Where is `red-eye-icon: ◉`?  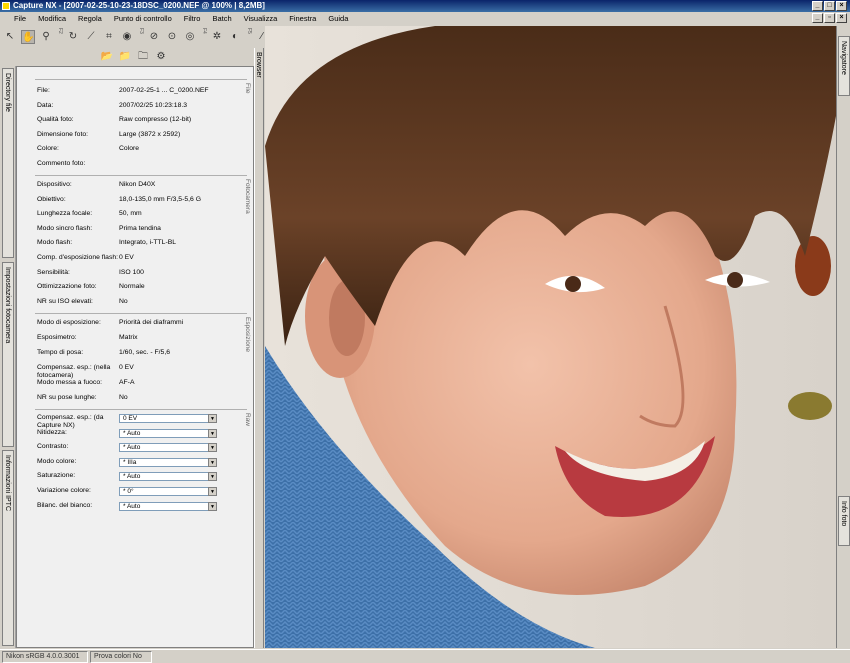
red-eye-icon: ◉ is located at coordinates (127, 37).